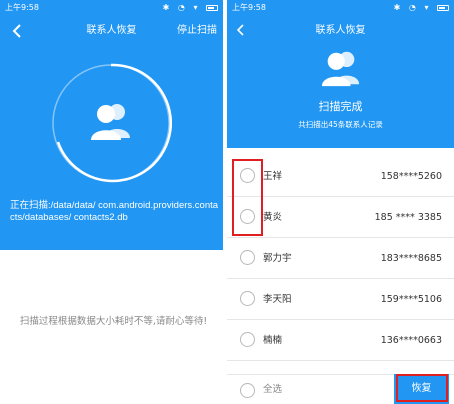  What do you see at coordinates (113, 321) in the screenshot?
I see `scan-hint-text: 扫描过程根据数据大小耗时不等,请耐心等待!` at bounding box center [113, 321].